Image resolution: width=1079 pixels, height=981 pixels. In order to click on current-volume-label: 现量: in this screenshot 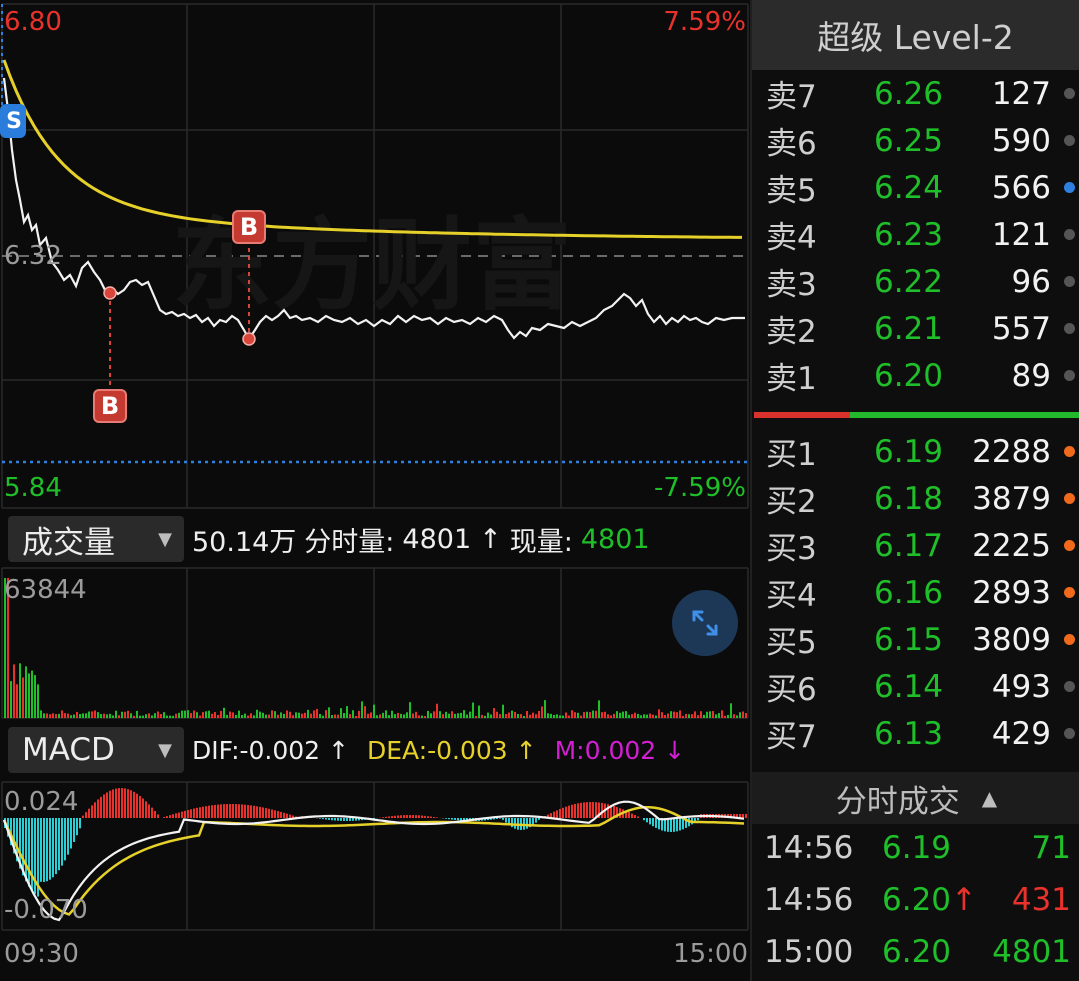, I will do `click(541, 542)`.